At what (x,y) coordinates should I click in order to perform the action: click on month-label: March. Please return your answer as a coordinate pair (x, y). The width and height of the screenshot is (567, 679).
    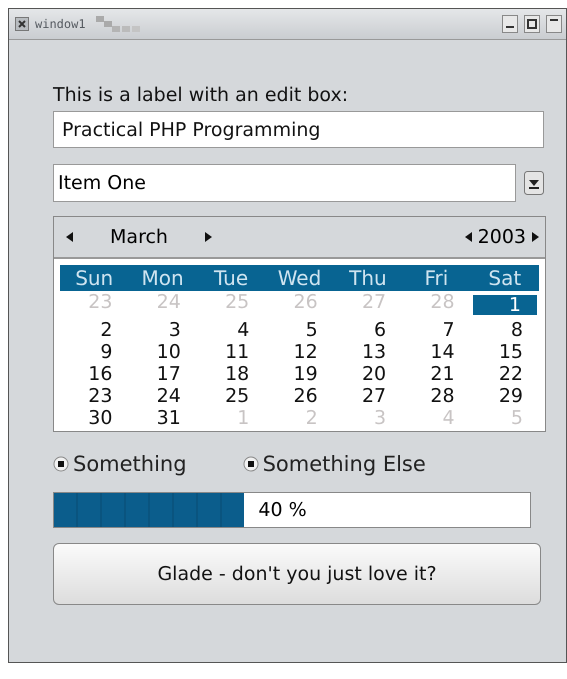
    Looking at the image, I should click on (139, 237).